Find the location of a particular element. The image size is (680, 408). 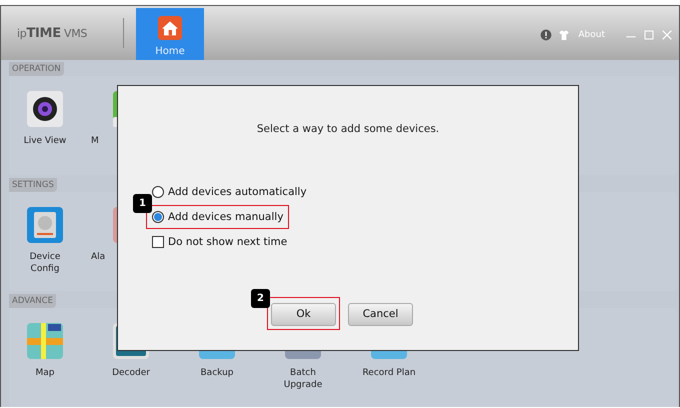

option-label: Do not show next time is located at coordinates (228, 242).